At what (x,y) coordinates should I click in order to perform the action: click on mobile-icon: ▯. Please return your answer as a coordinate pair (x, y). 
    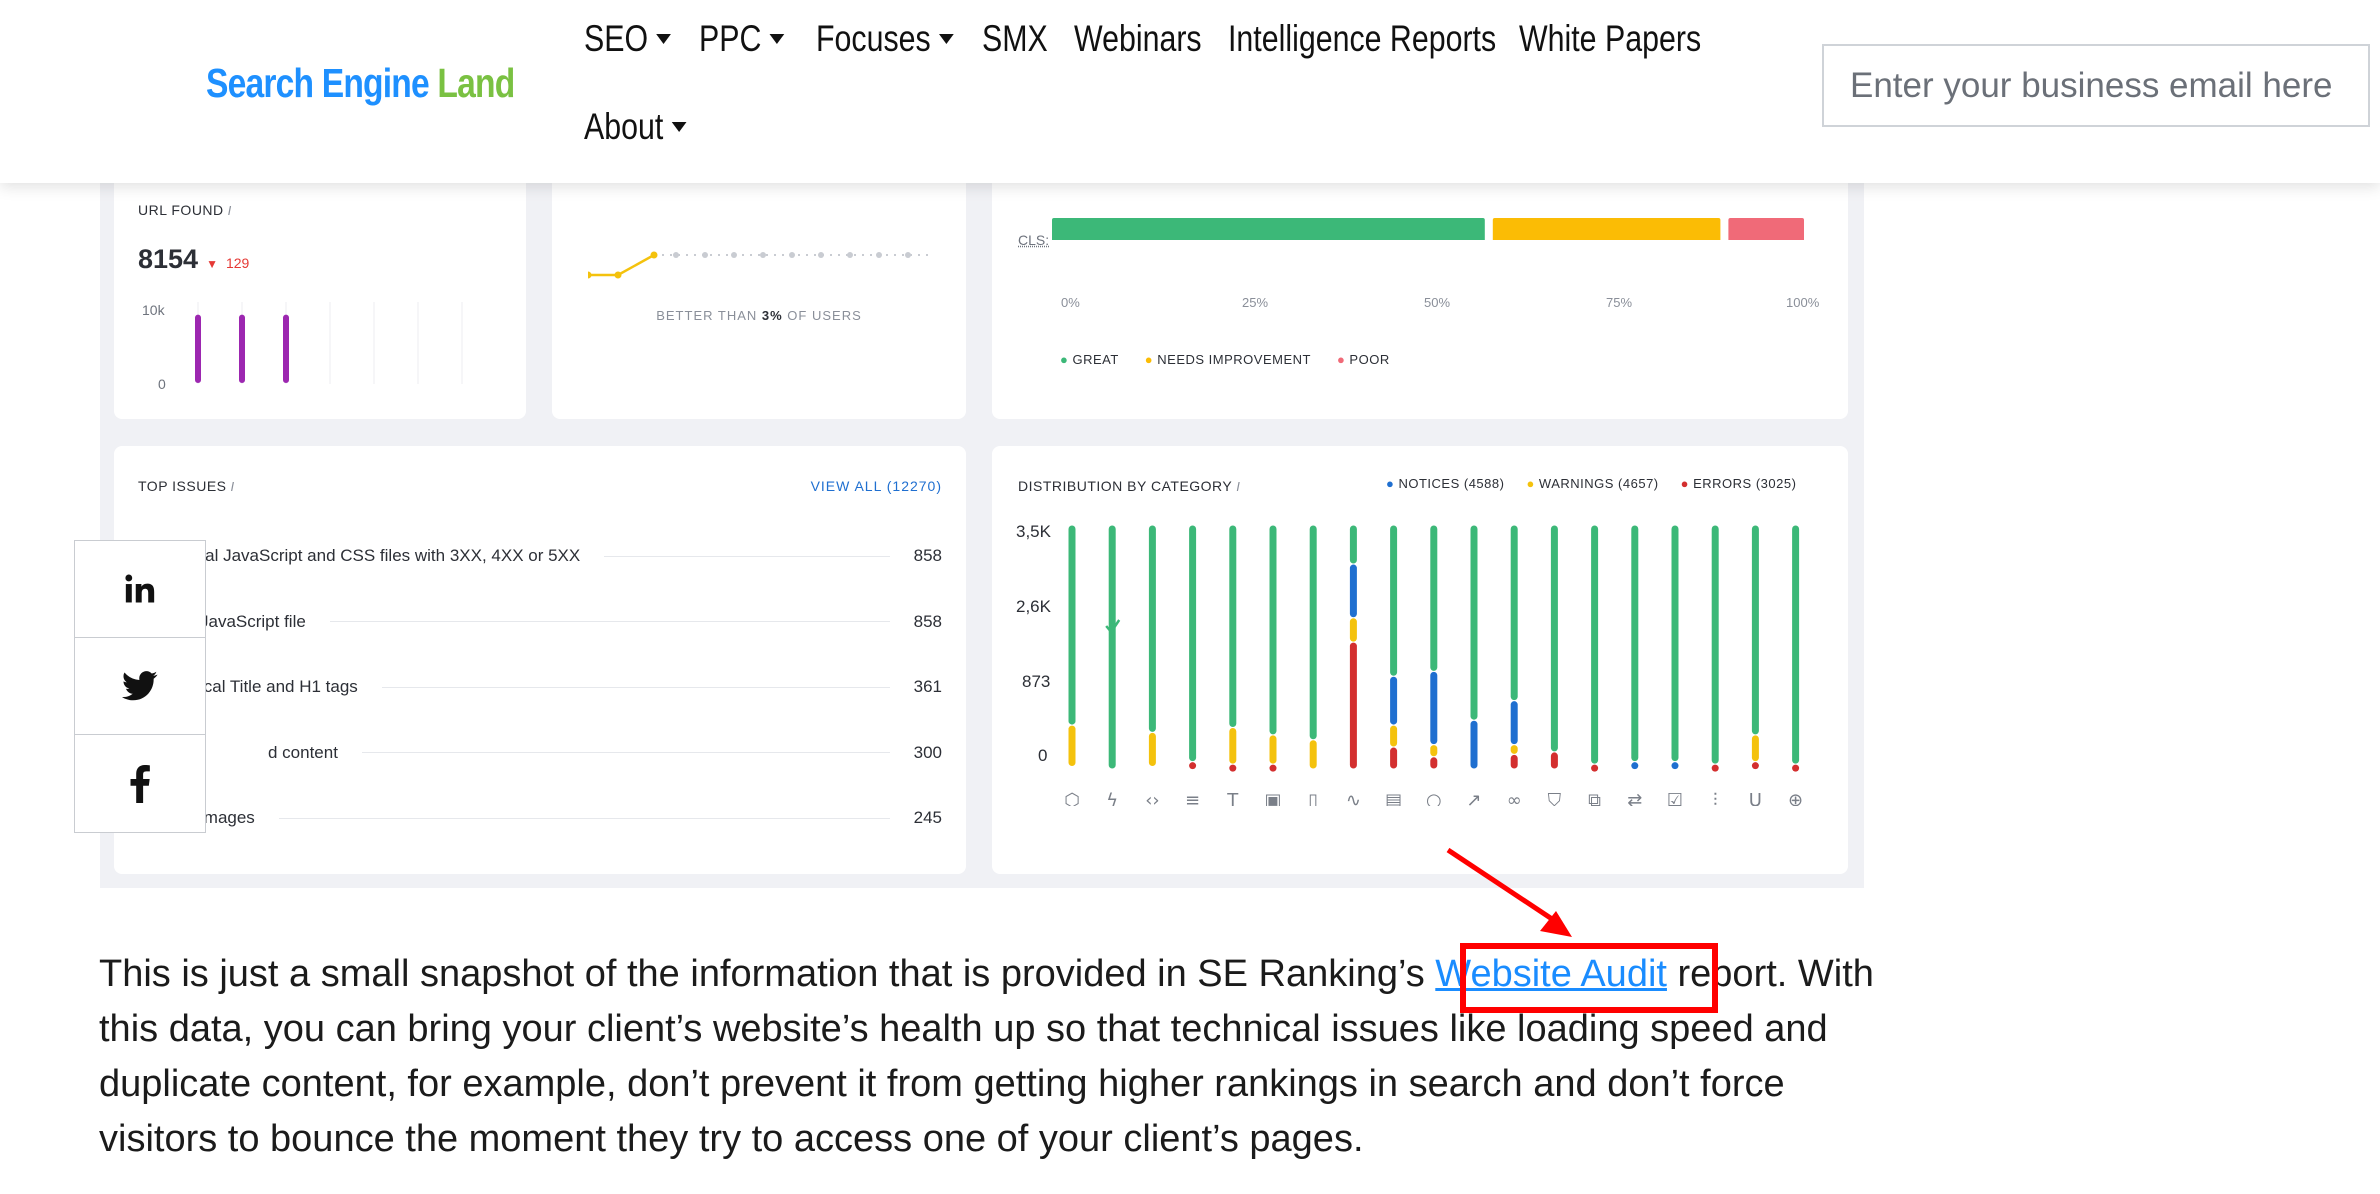
    Looking at the image, I should click on (1313, 798).